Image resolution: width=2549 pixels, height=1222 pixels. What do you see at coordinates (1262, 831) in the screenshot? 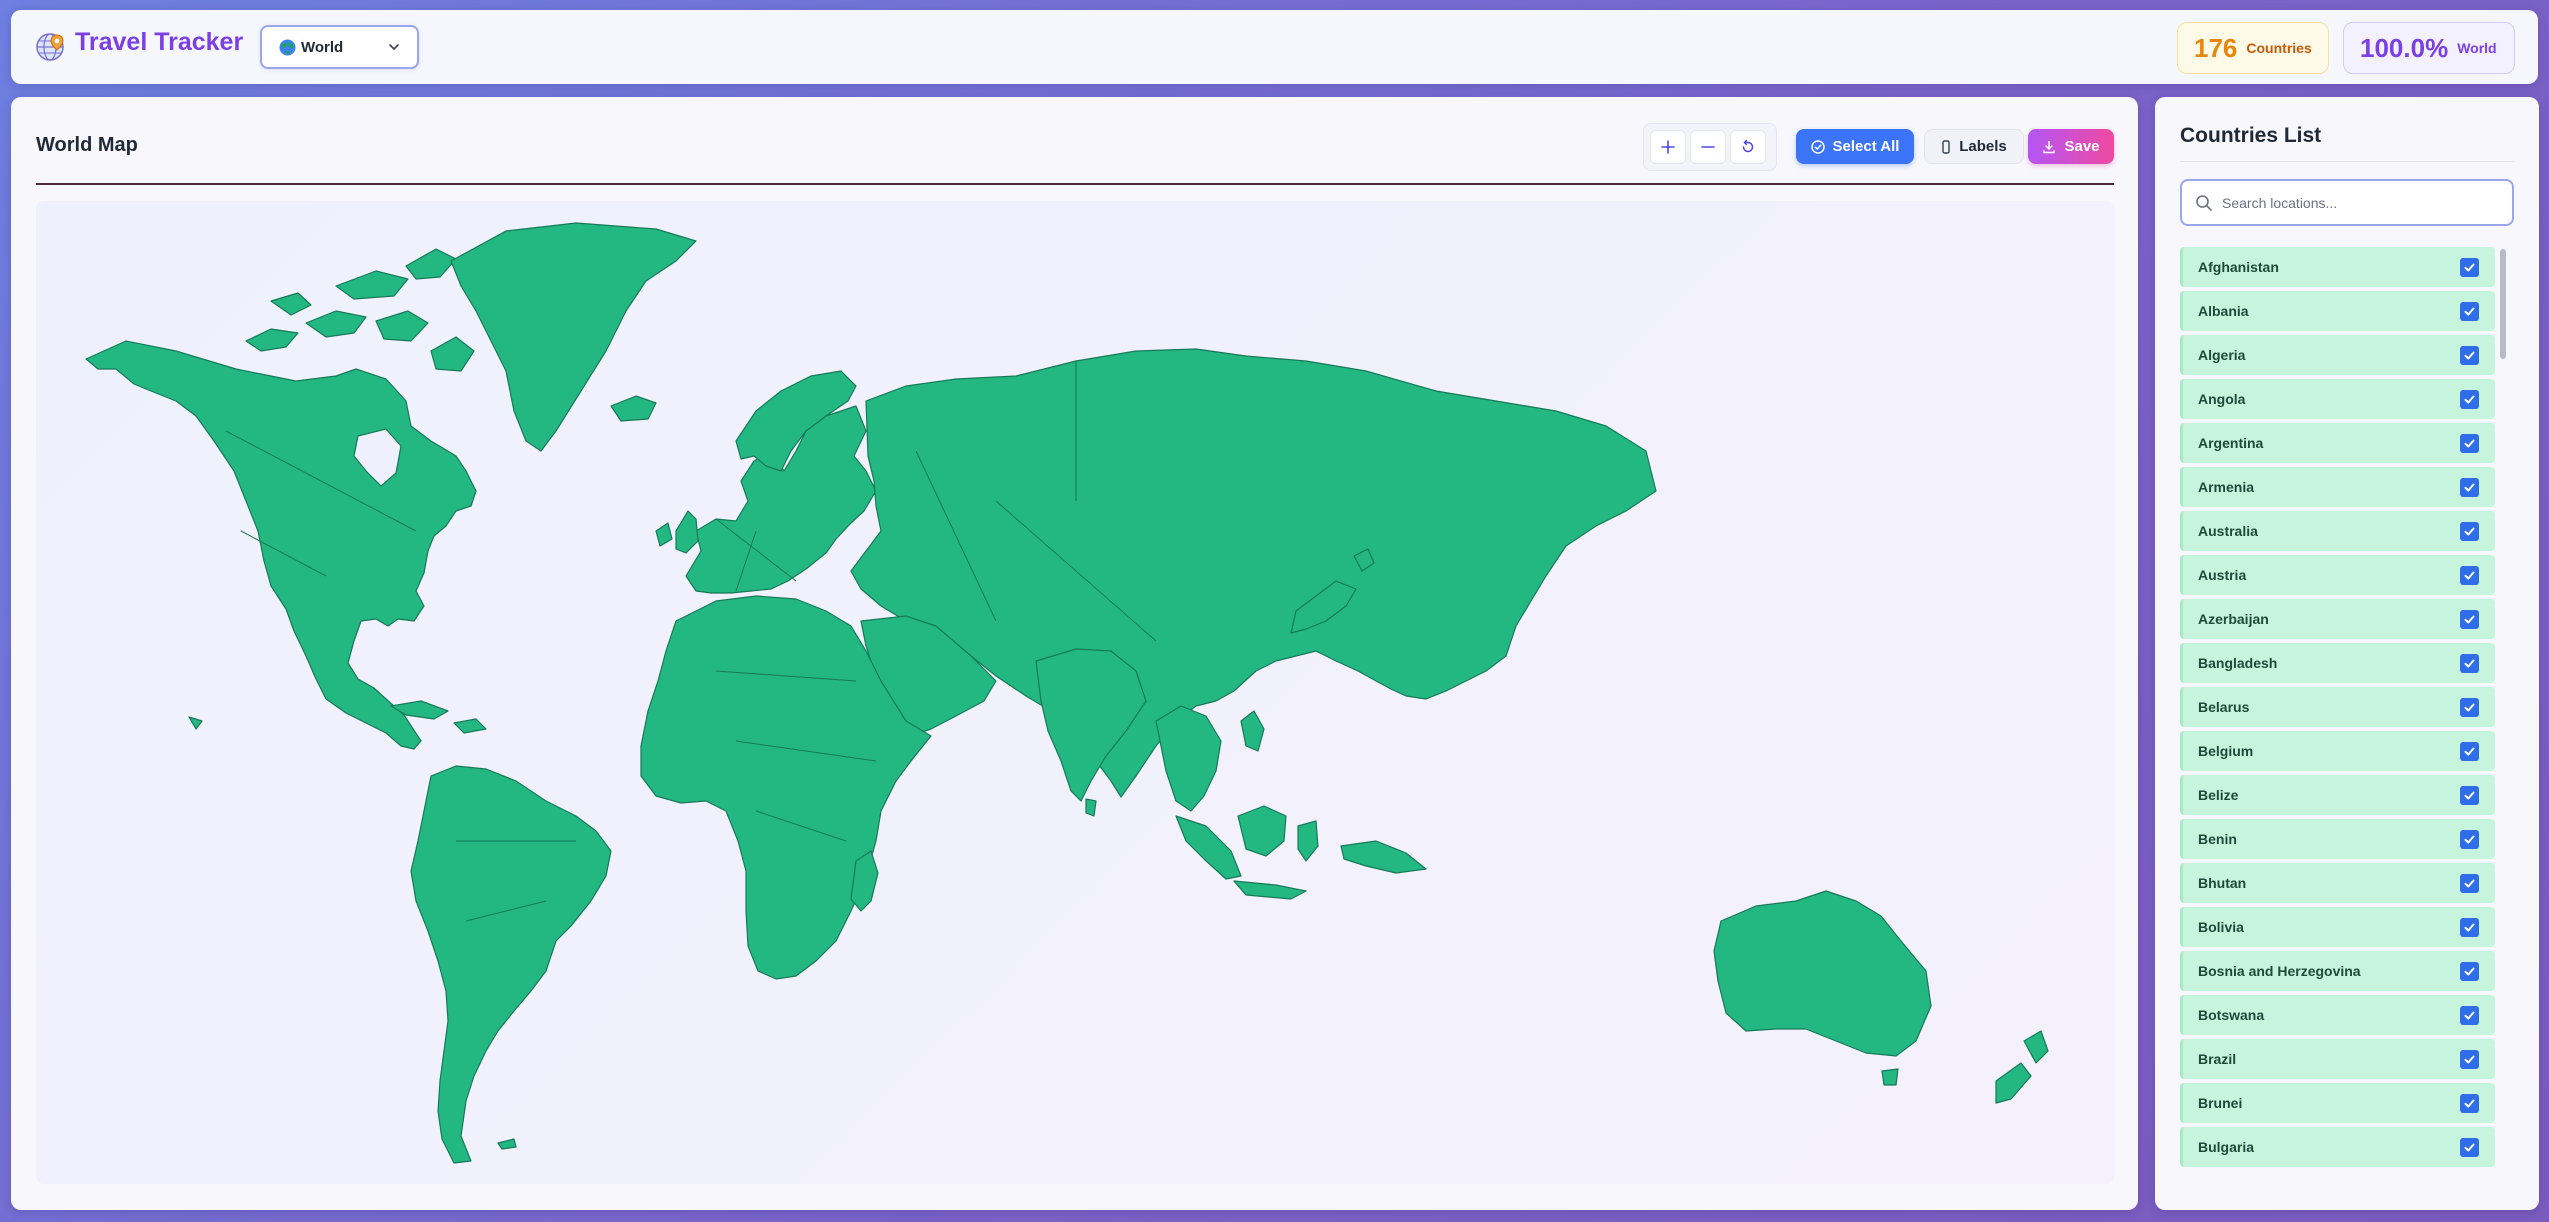
I see `borneo` at bounding box center [1262, 831].